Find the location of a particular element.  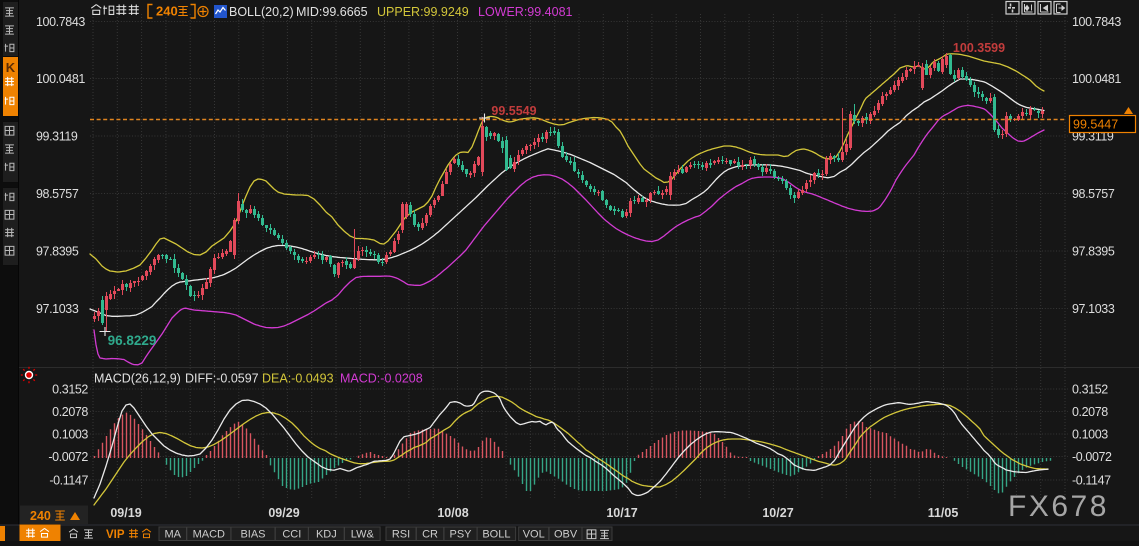

svg-text: 11/05 is located at coordinates (943, 513).